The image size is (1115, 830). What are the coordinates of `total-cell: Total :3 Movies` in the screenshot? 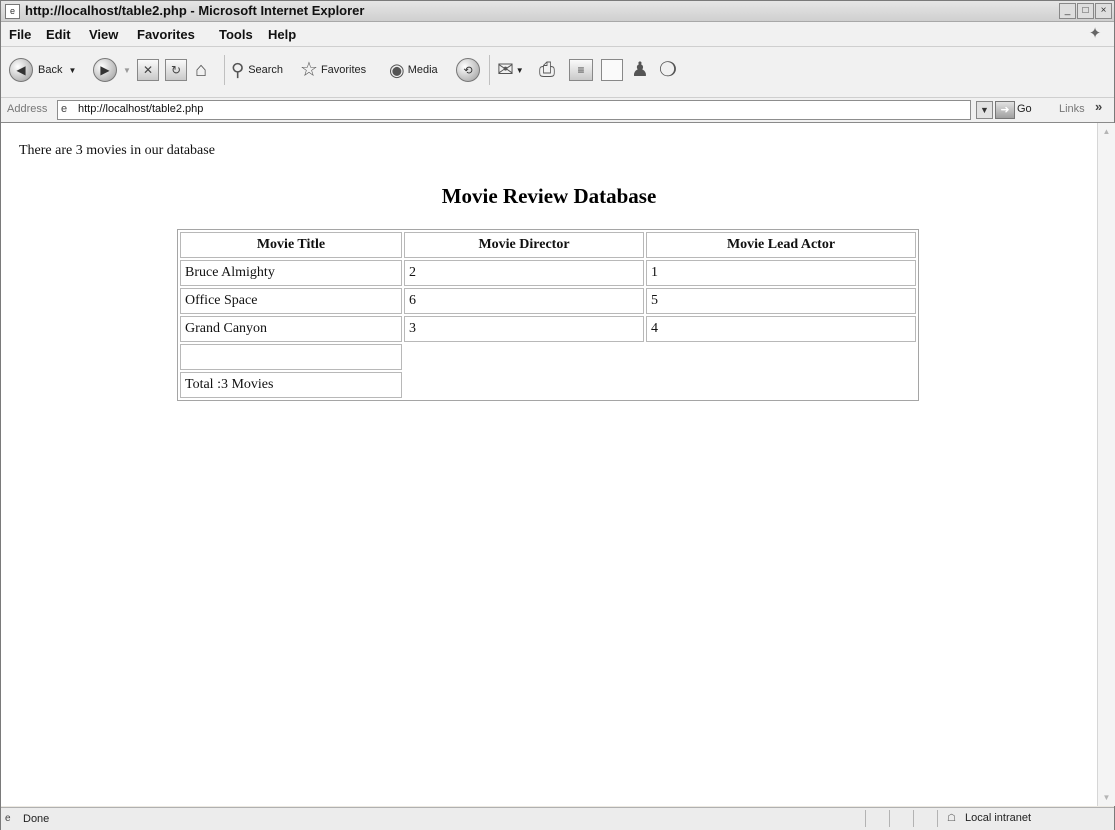 It's located at (291, 385).